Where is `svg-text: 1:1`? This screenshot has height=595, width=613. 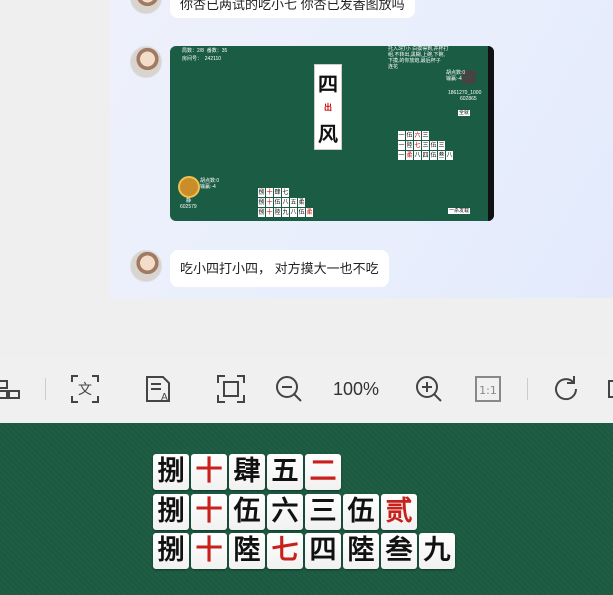 svg-text: 1:1 is located at coordinates (488, 390).